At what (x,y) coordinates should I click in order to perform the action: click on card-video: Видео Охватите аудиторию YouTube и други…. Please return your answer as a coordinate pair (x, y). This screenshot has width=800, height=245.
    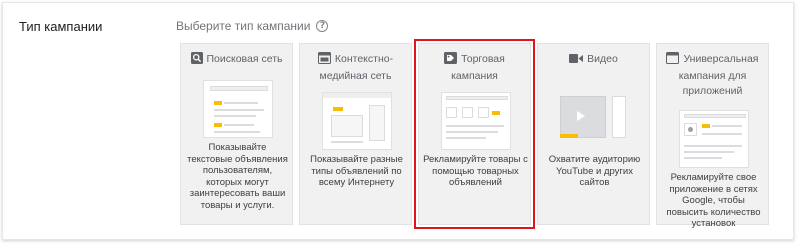
    Looking at the image, I should click on (593, 134).